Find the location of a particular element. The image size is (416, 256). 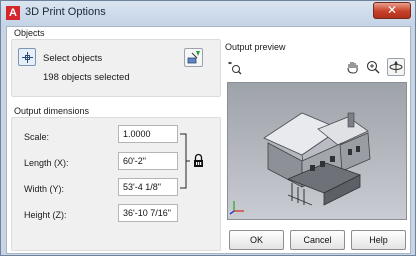

house-model-preview is located at coordinates (300, 163).